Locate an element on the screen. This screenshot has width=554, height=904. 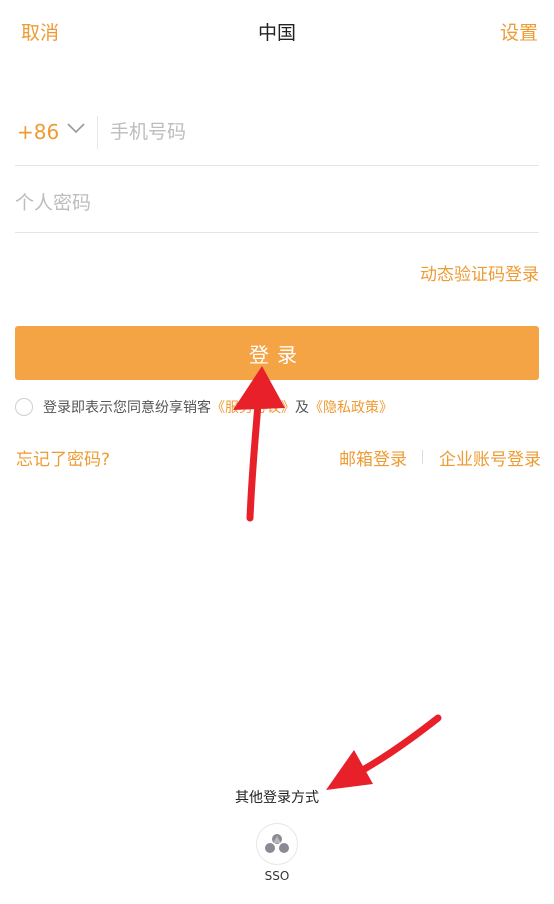
forgot-password-link: 忘记了密码? is located at coordinates (63, 457).